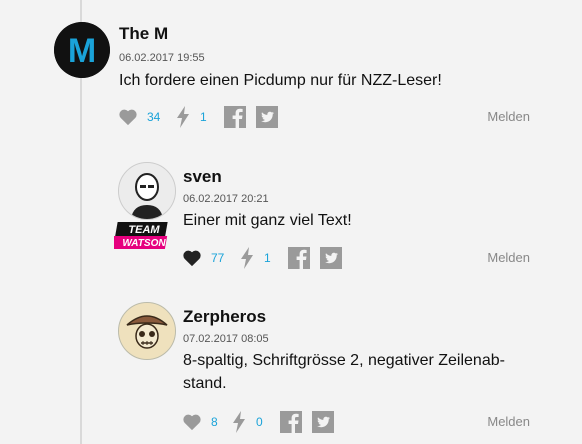 The width and height of the screenshot is (582, 444). Describe the element at coordinates (267, 220) in the screenshot. I see `comment-text: Einer mit ganz viel Text!` at that location.